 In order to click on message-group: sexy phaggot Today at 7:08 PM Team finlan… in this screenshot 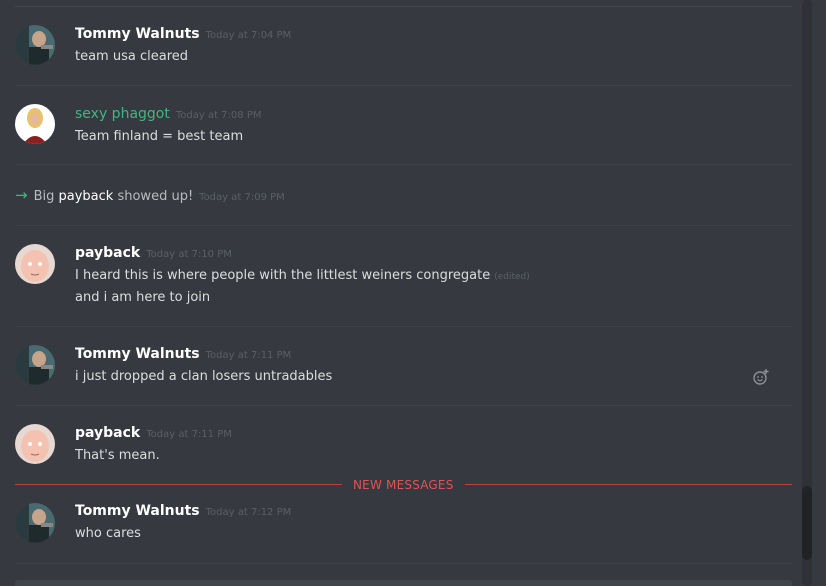, I will do `click(396, 130)`.